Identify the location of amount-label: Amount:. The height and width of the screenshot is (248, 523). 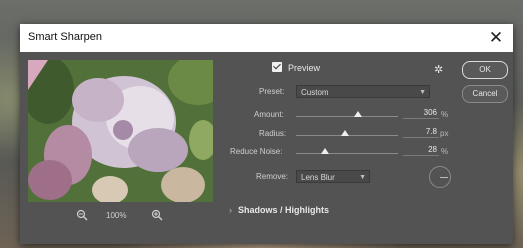
(269, 114).